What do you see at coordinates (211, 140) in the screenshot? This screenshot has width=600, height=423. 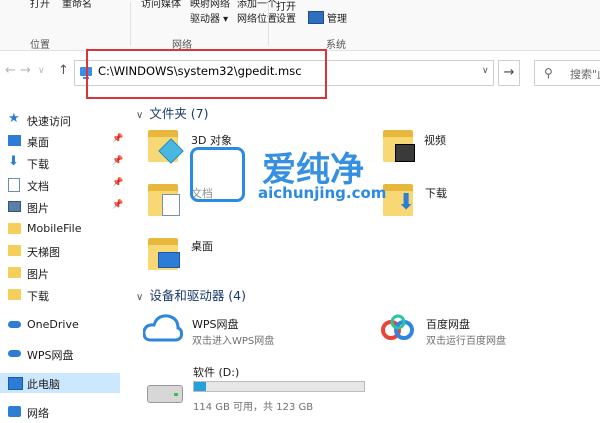 I see `folder-label: 3D 对象` at bounding box center [211, 140].